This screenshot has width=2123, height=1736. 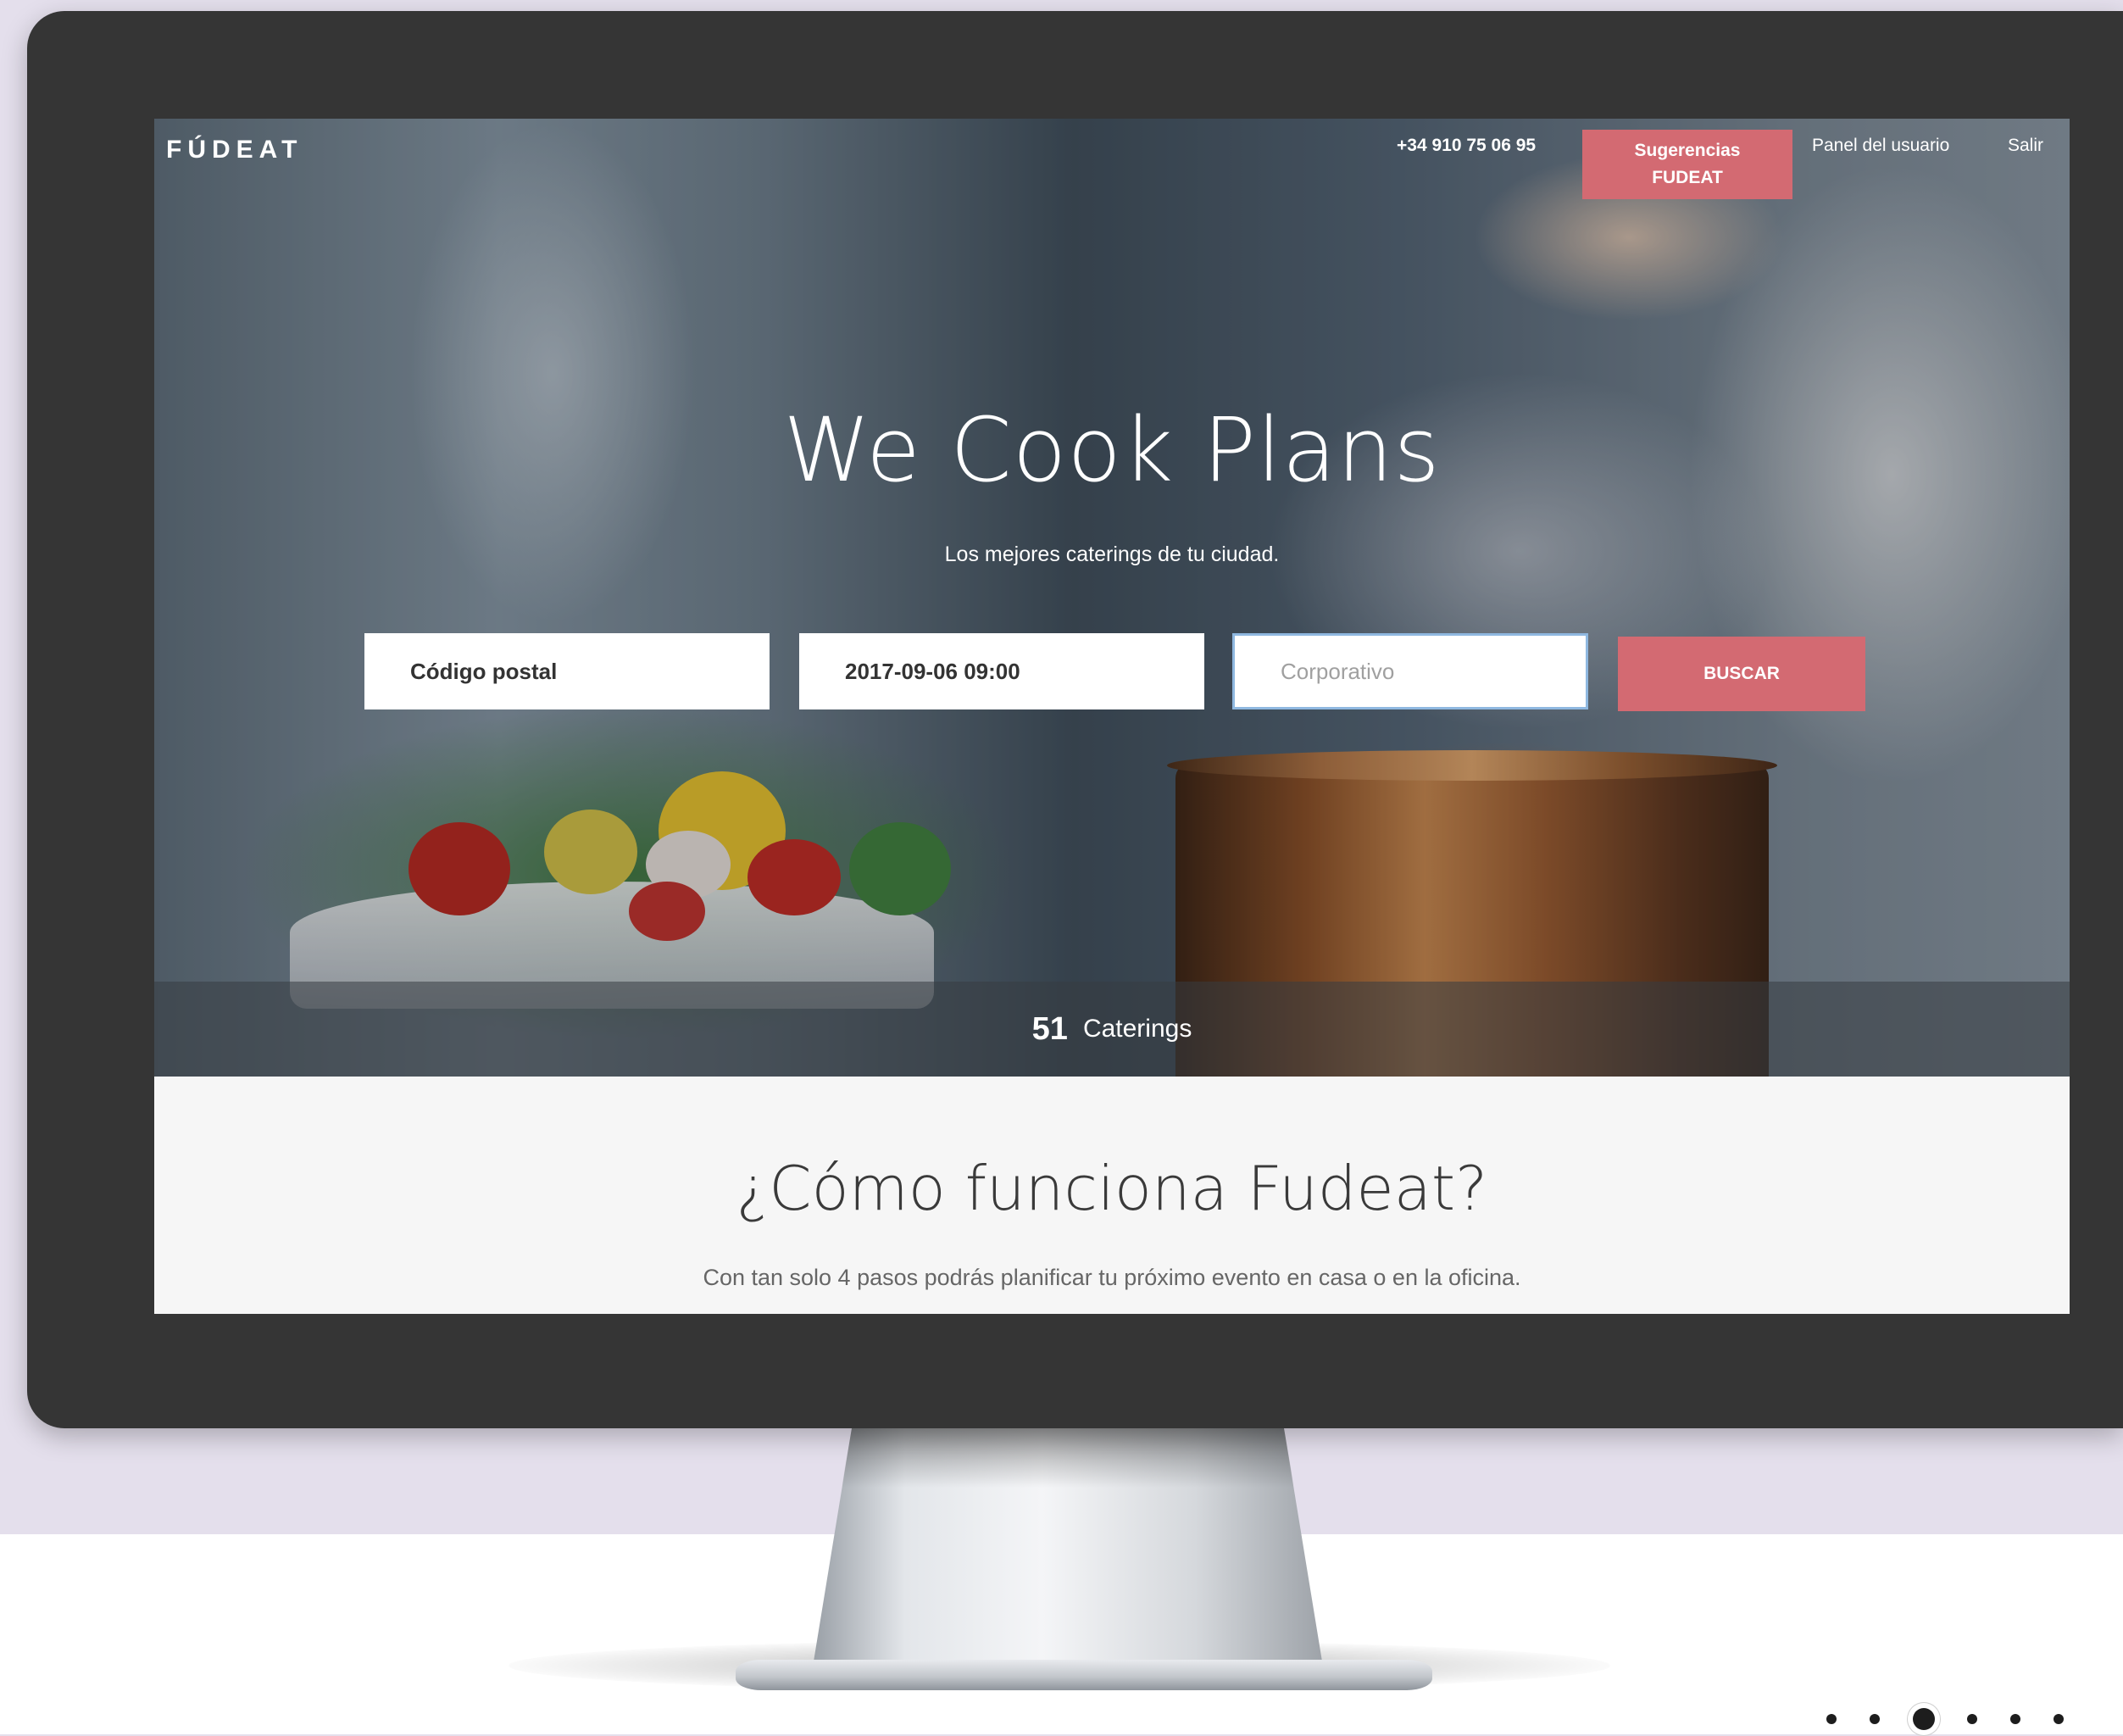 What do you see at coordinates (234, 150) in the screenshot?
I see `site-logo: FÚDEAT` at bounding box center [234, 150].